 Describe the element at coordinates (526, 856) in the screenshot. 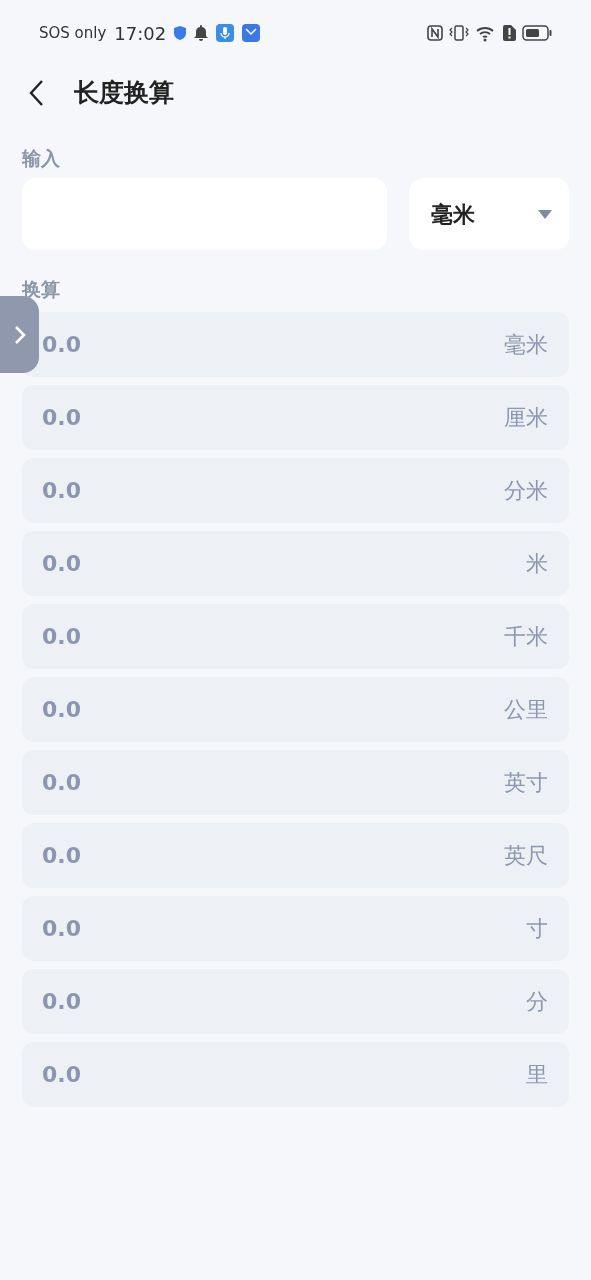

I see `unit-label: 英尺` at that location.